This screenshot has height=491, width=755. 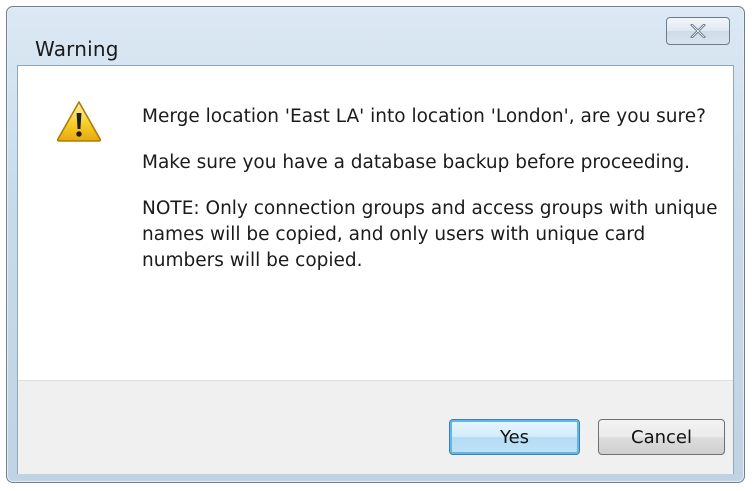 I want to click on close-icon, so click(x=698, y=31).